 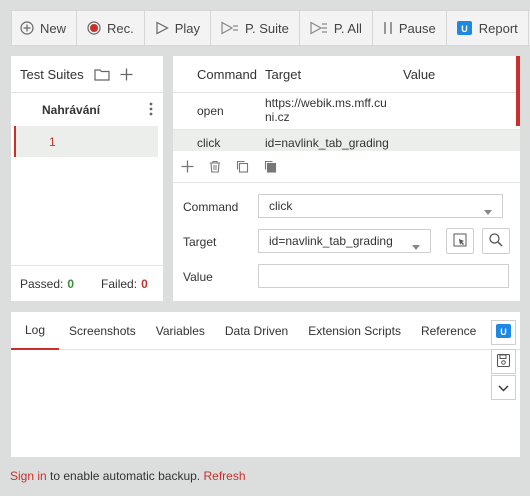 What do you see at coordinates (242, 166) in the screenshot?
I see `copy-icon` at bounding box center [242, 166].